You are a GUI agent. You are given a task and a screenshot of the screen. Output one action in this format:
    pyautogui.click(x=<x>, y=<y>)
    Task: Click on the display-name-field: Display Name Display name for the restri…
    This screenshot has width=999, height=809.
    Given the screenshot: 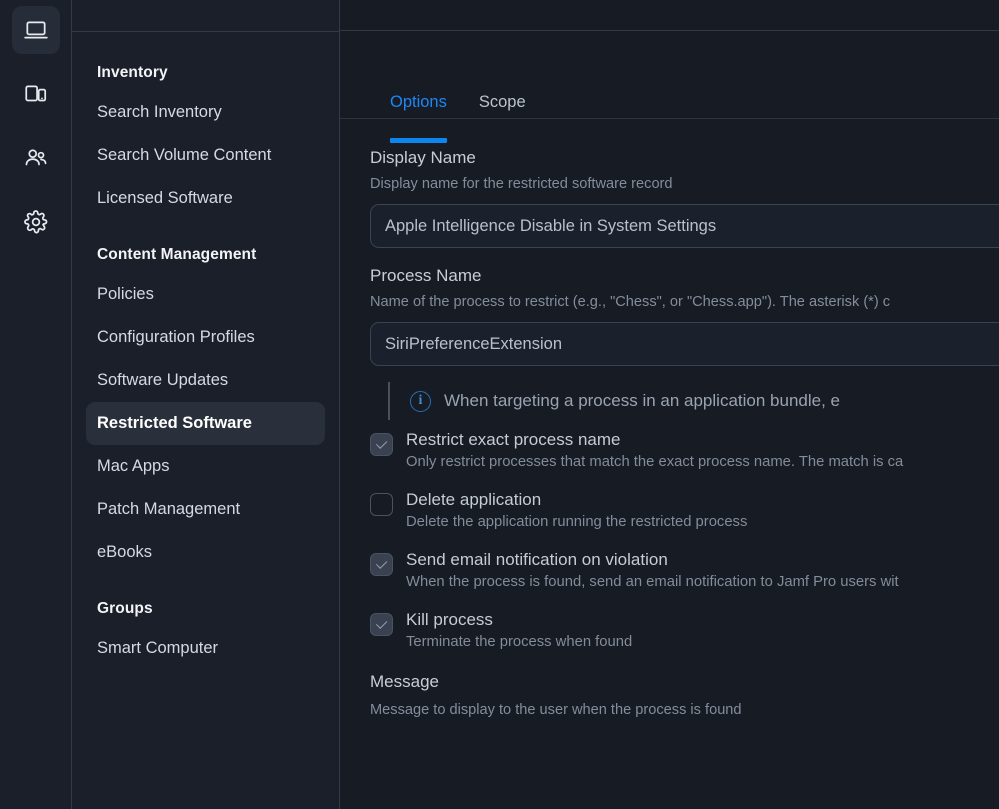 What is the action you would take?
    pyautogui.click(x=684, y=198)
    